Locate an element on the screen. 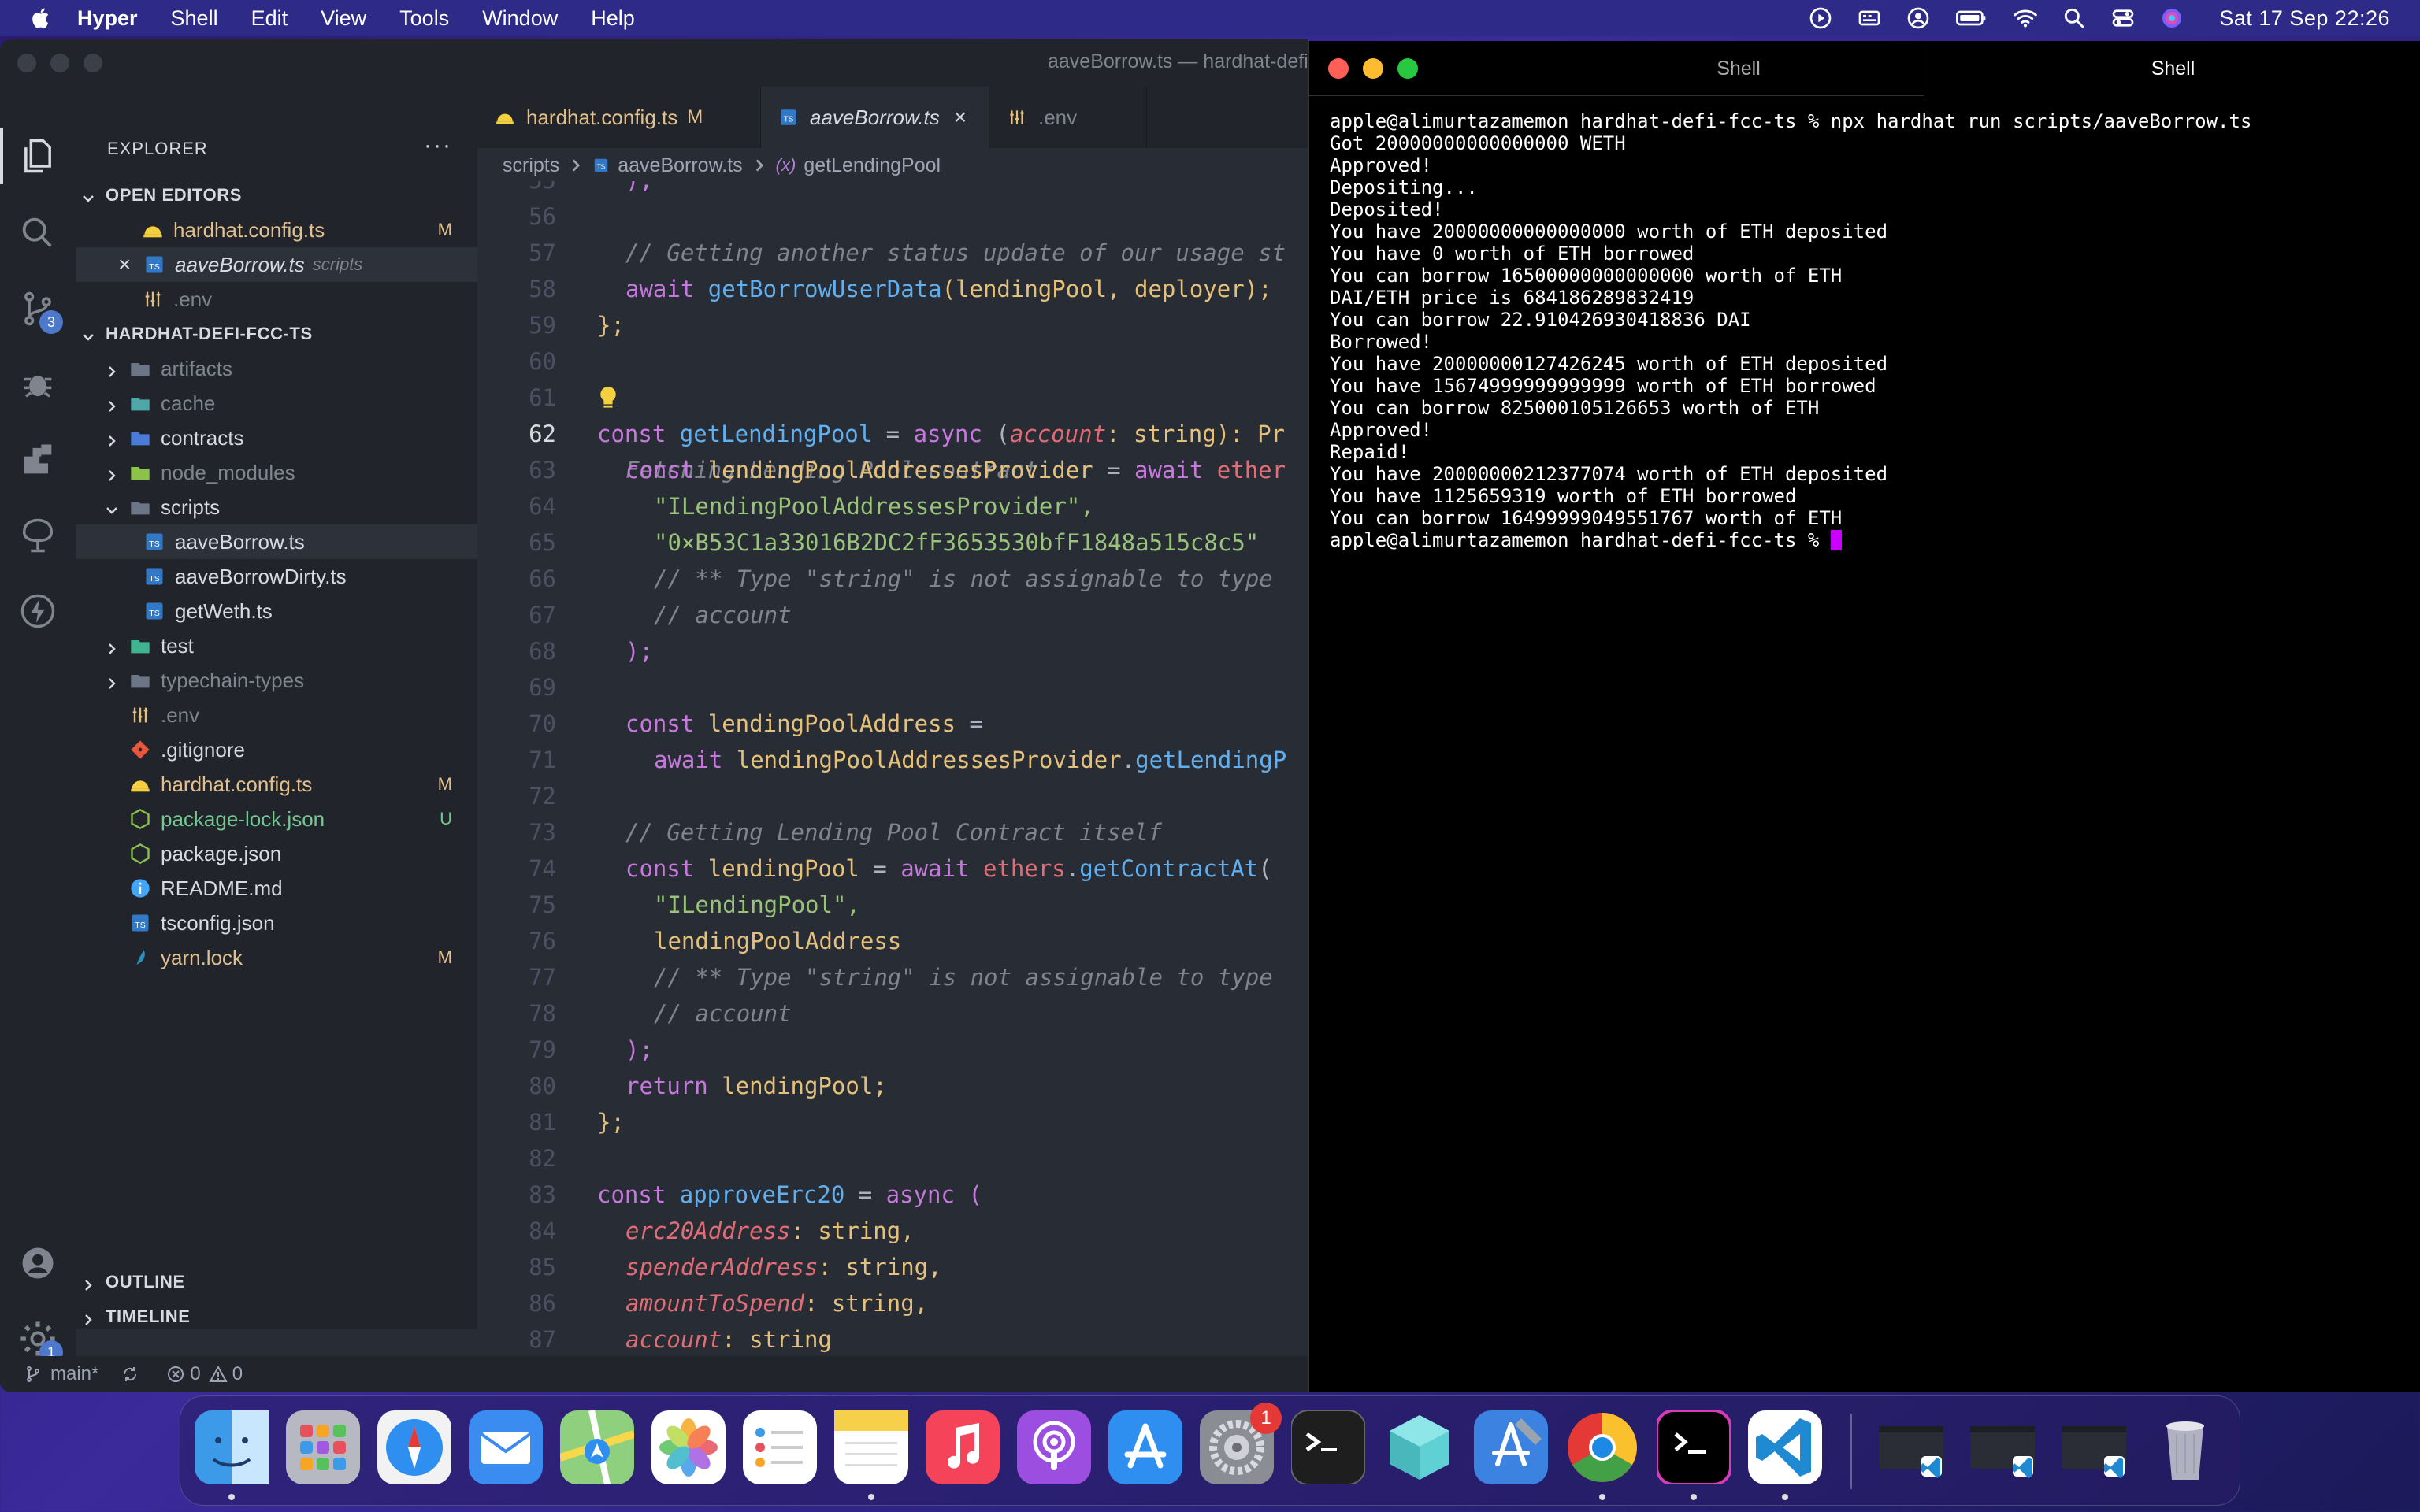 The height and width of the screenshot is (1512, 2420). tree-file-gitignore: .gitignore is located at coordinates (276, 749).